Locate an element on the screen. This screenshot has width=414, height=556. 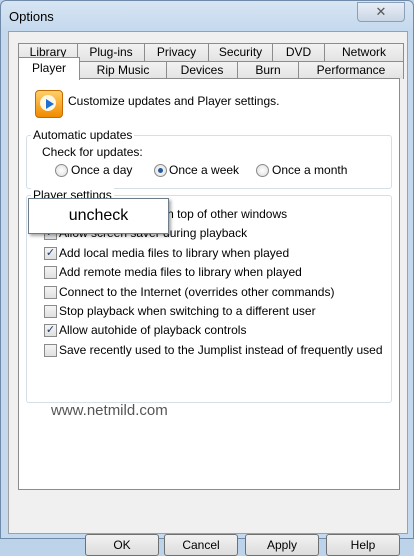
help-button: Help is located at coordinates (363, 545).